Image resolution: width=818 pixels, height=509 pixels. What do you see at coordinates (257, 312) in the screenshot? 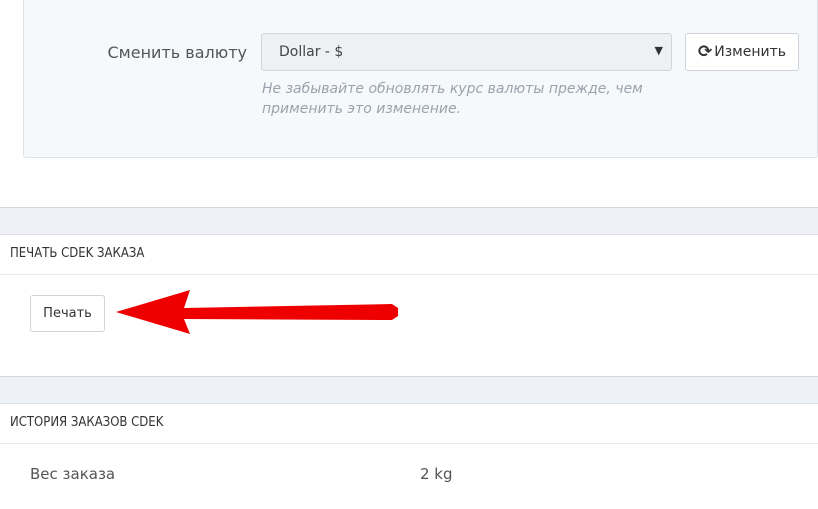
I see `annotation-arrow-icon` at bounding box center [257, 312].